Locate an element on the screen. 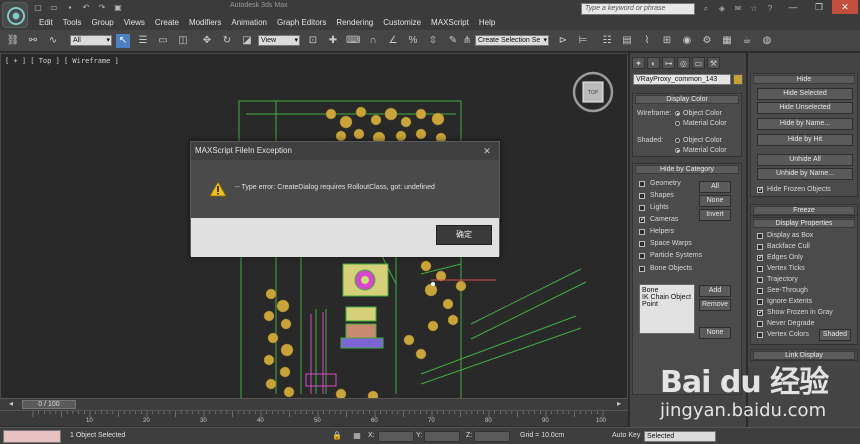 This screenshot has height=444, width=860. spinner-snap-icon: ⇳ is located at coordinates (433, 41).